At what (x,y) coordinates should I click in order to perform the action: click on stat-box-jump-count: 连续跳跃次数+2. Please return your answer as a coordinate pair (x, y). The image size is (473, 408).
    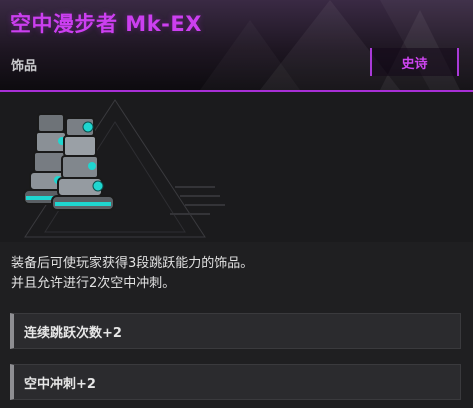
    Looking at the image, I should click on (235, 331).